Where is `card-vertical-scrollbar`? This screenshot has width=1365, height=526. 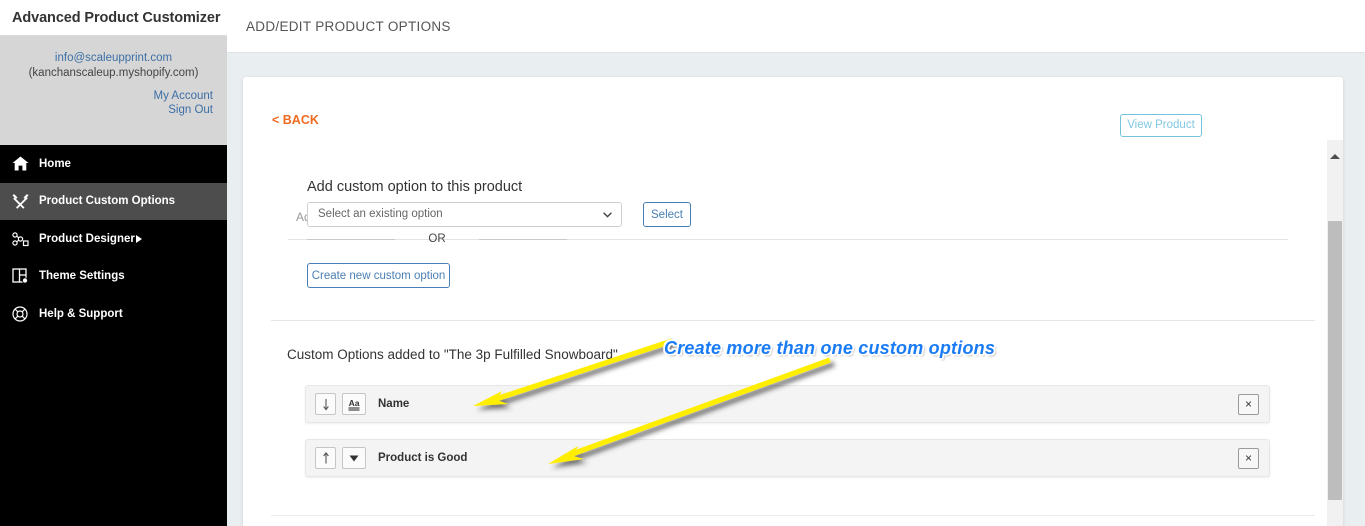
card-vertical-scrollbar is located at coordinates (1335, 333).